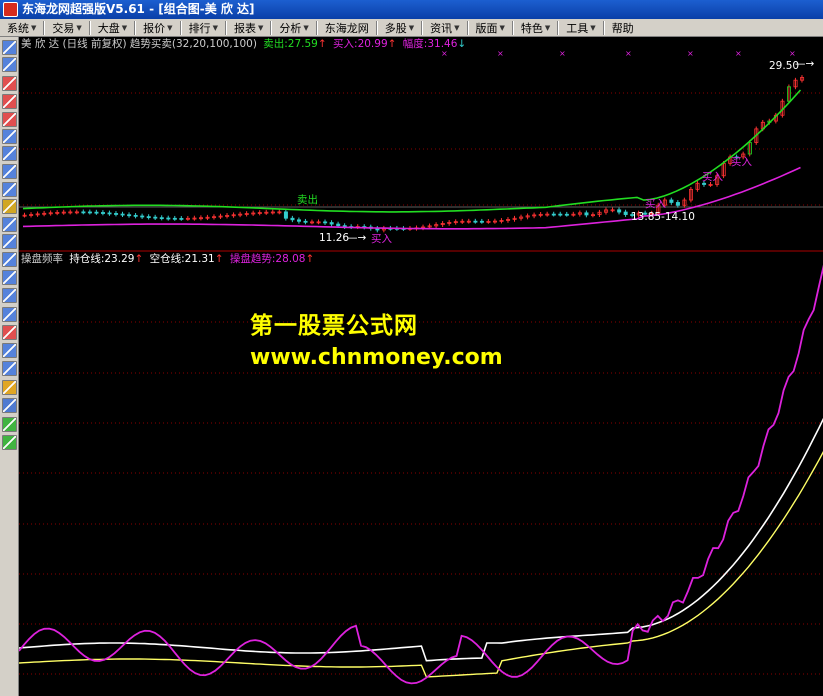 This screenshot has height=696, width=823. What do you see at coordinates (42, 259) in the screenshot?
I see `sub-title: 操盘频率` at bounding box center [42, 259].